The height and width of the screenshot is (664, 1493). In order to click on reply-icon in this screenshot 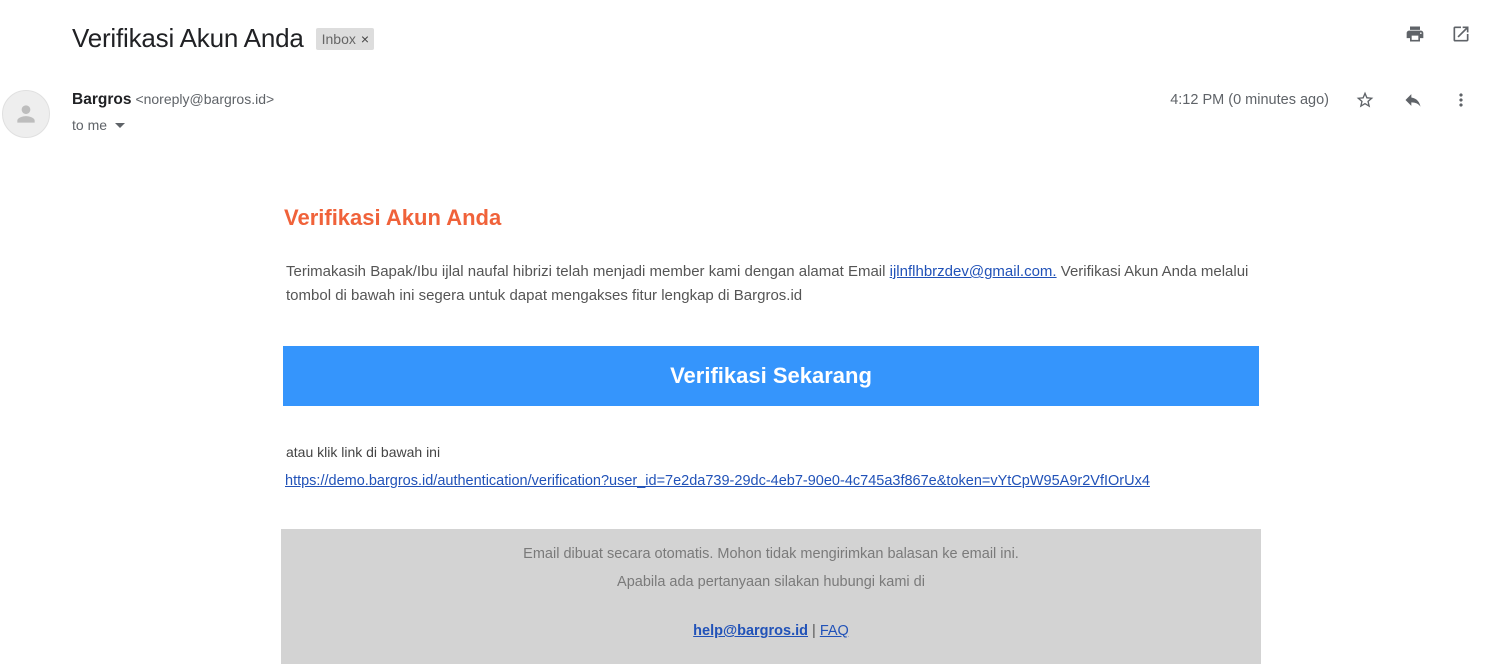, I will do `click(1413, 100)`.